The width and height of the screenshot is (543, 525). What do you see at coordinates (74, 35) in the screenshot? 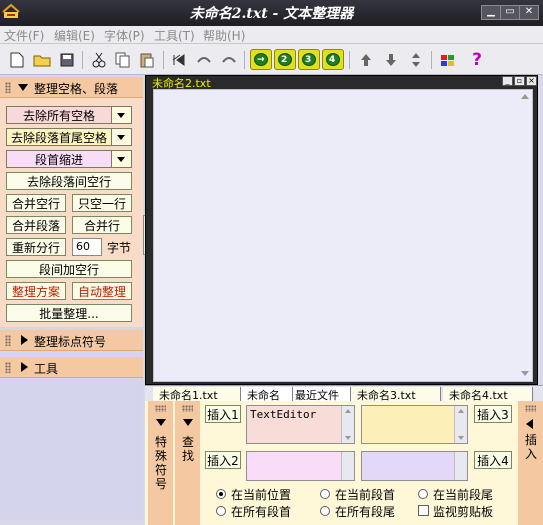
I see `menu-edit: 编辑(E)` at bounding box center [74, 35].